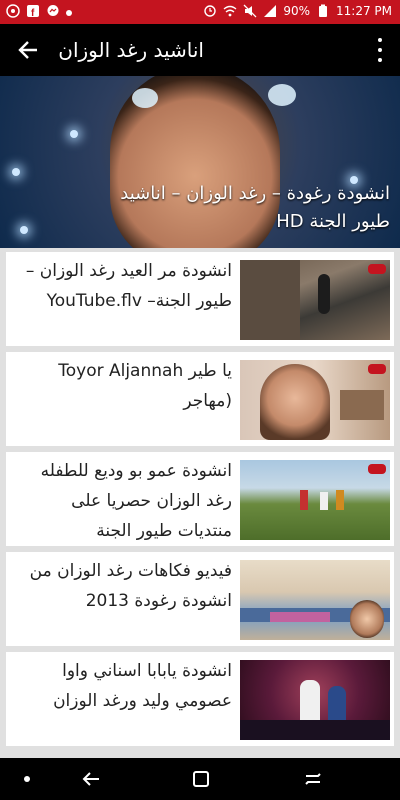 This screenshot has height=800, width=400. I want to click on back-nav-button, so click(91, 779).